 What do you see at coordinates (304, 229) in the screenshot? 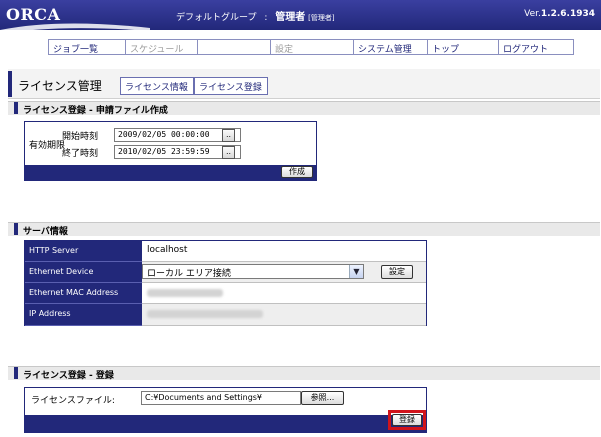
I see `section-header-server: サーバ情報` at bounding box center [304, 229].